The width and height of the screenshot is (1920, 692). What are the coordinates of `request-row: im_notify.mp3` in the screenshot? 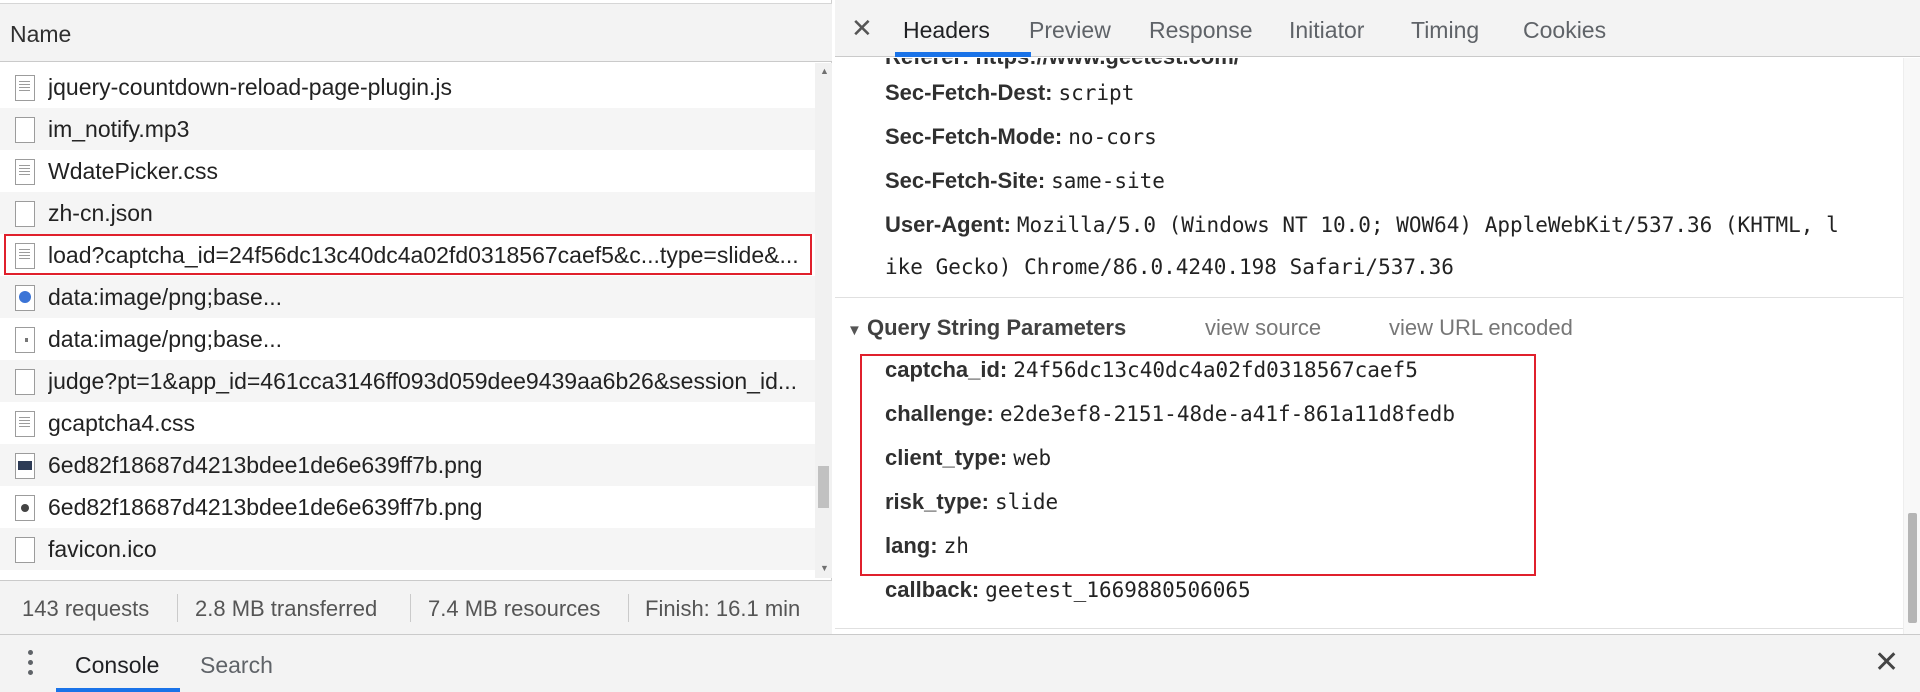 It's located at (407, 129).